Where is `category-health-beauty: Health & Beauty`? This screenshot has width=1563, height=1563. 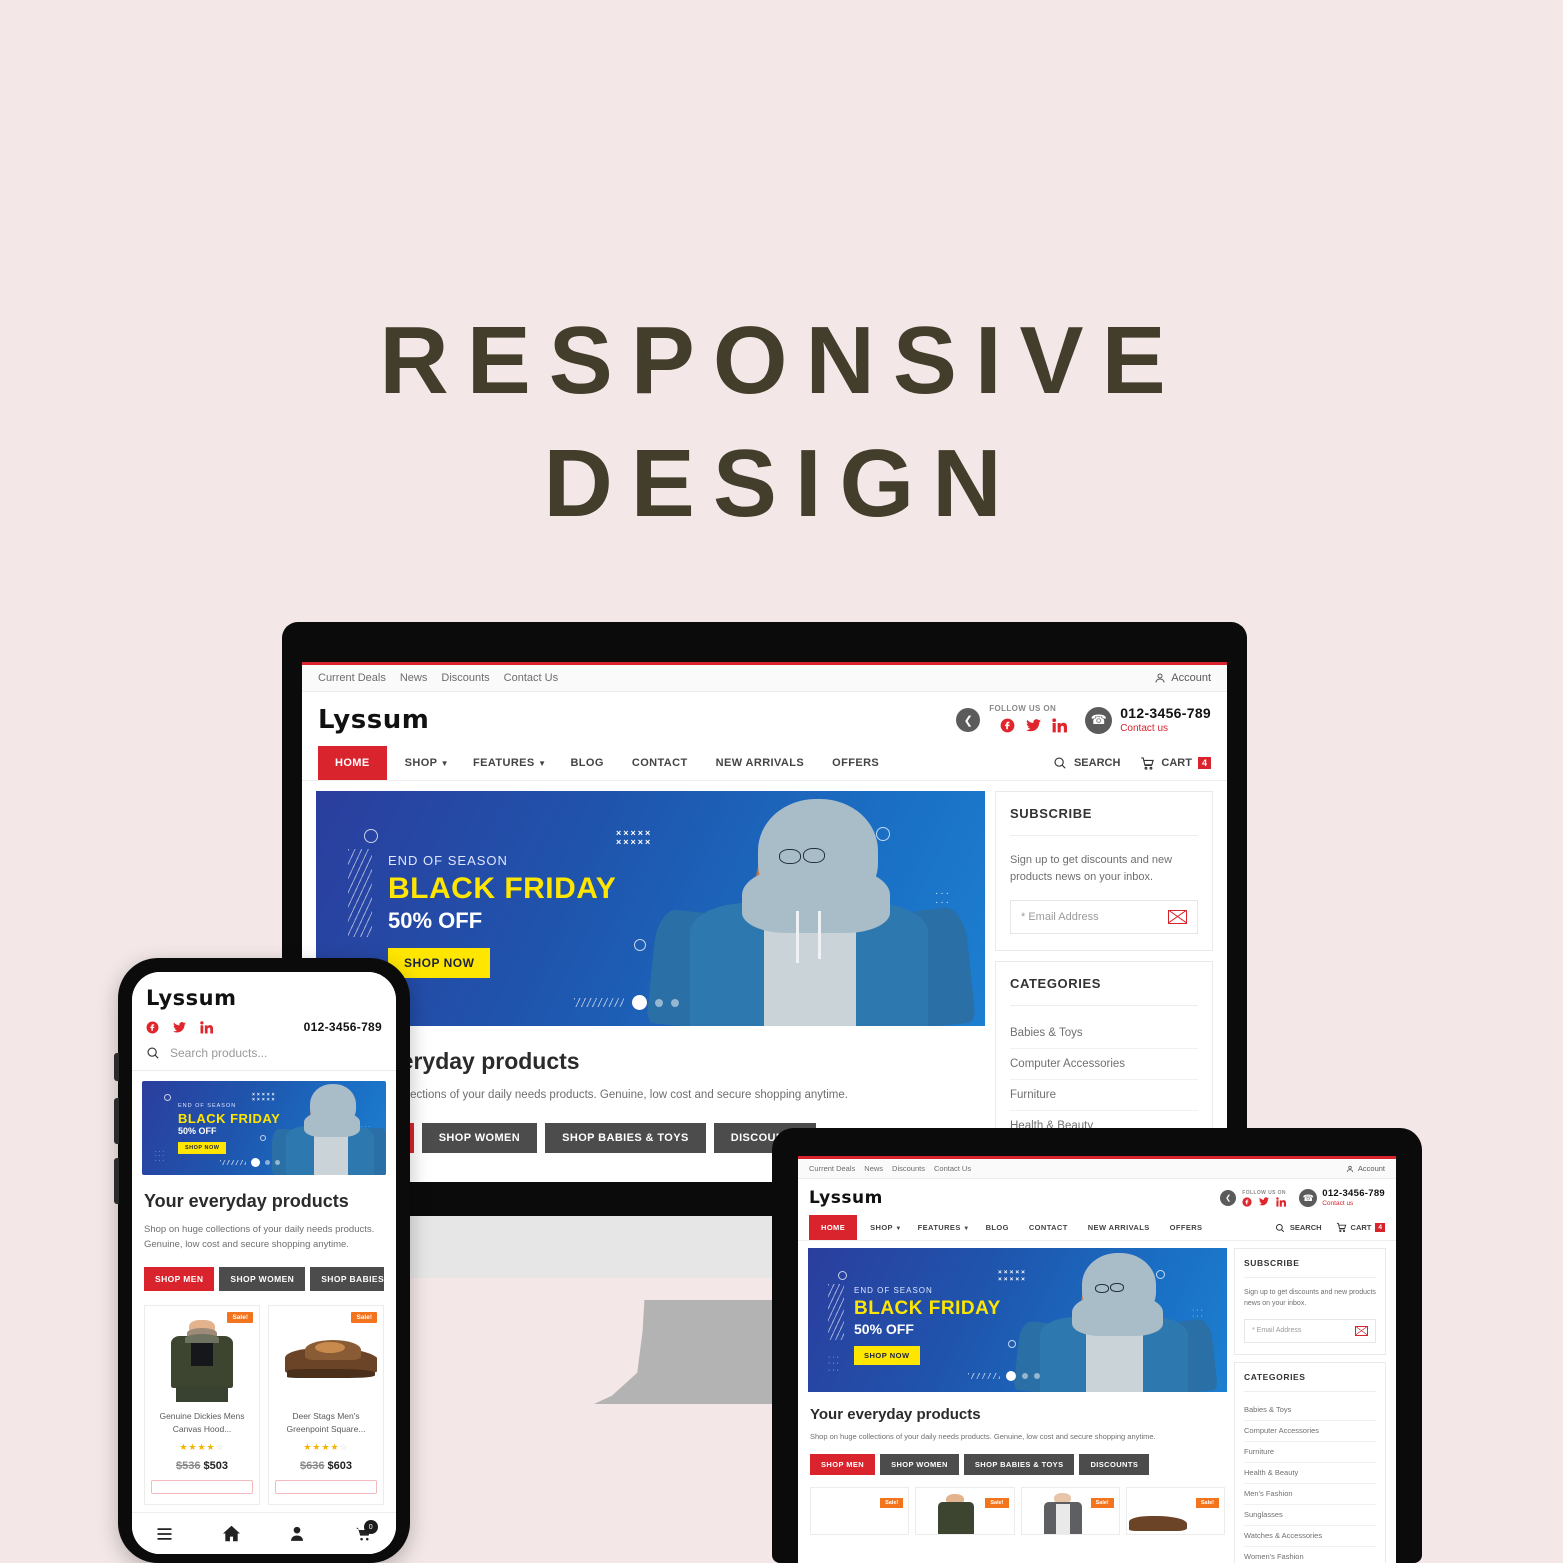
category-health-beauty: Health & Beauty is located at coordinates (1310, 1473).